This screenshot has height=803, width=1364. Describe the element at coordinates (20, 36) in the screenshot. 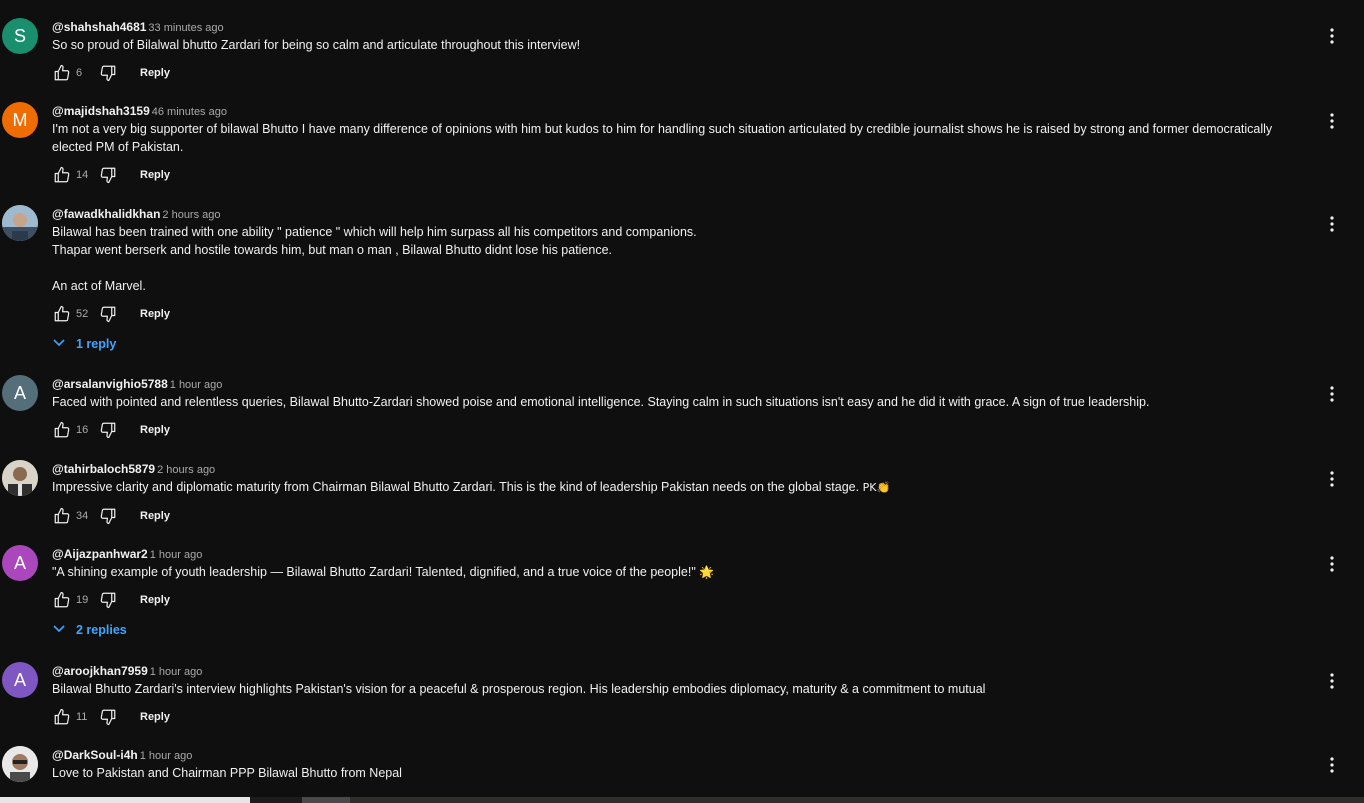

I see `avatar: S` at that location.